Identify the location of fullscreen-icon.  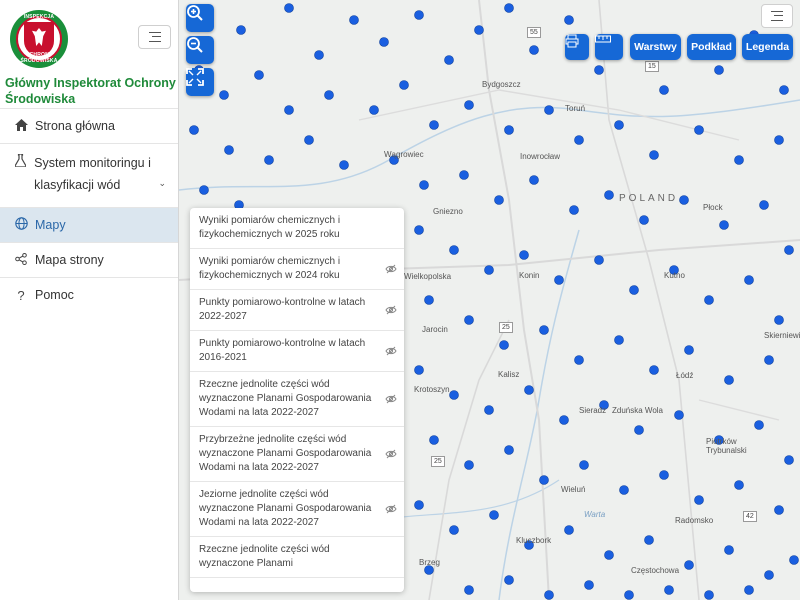
(195, 77).